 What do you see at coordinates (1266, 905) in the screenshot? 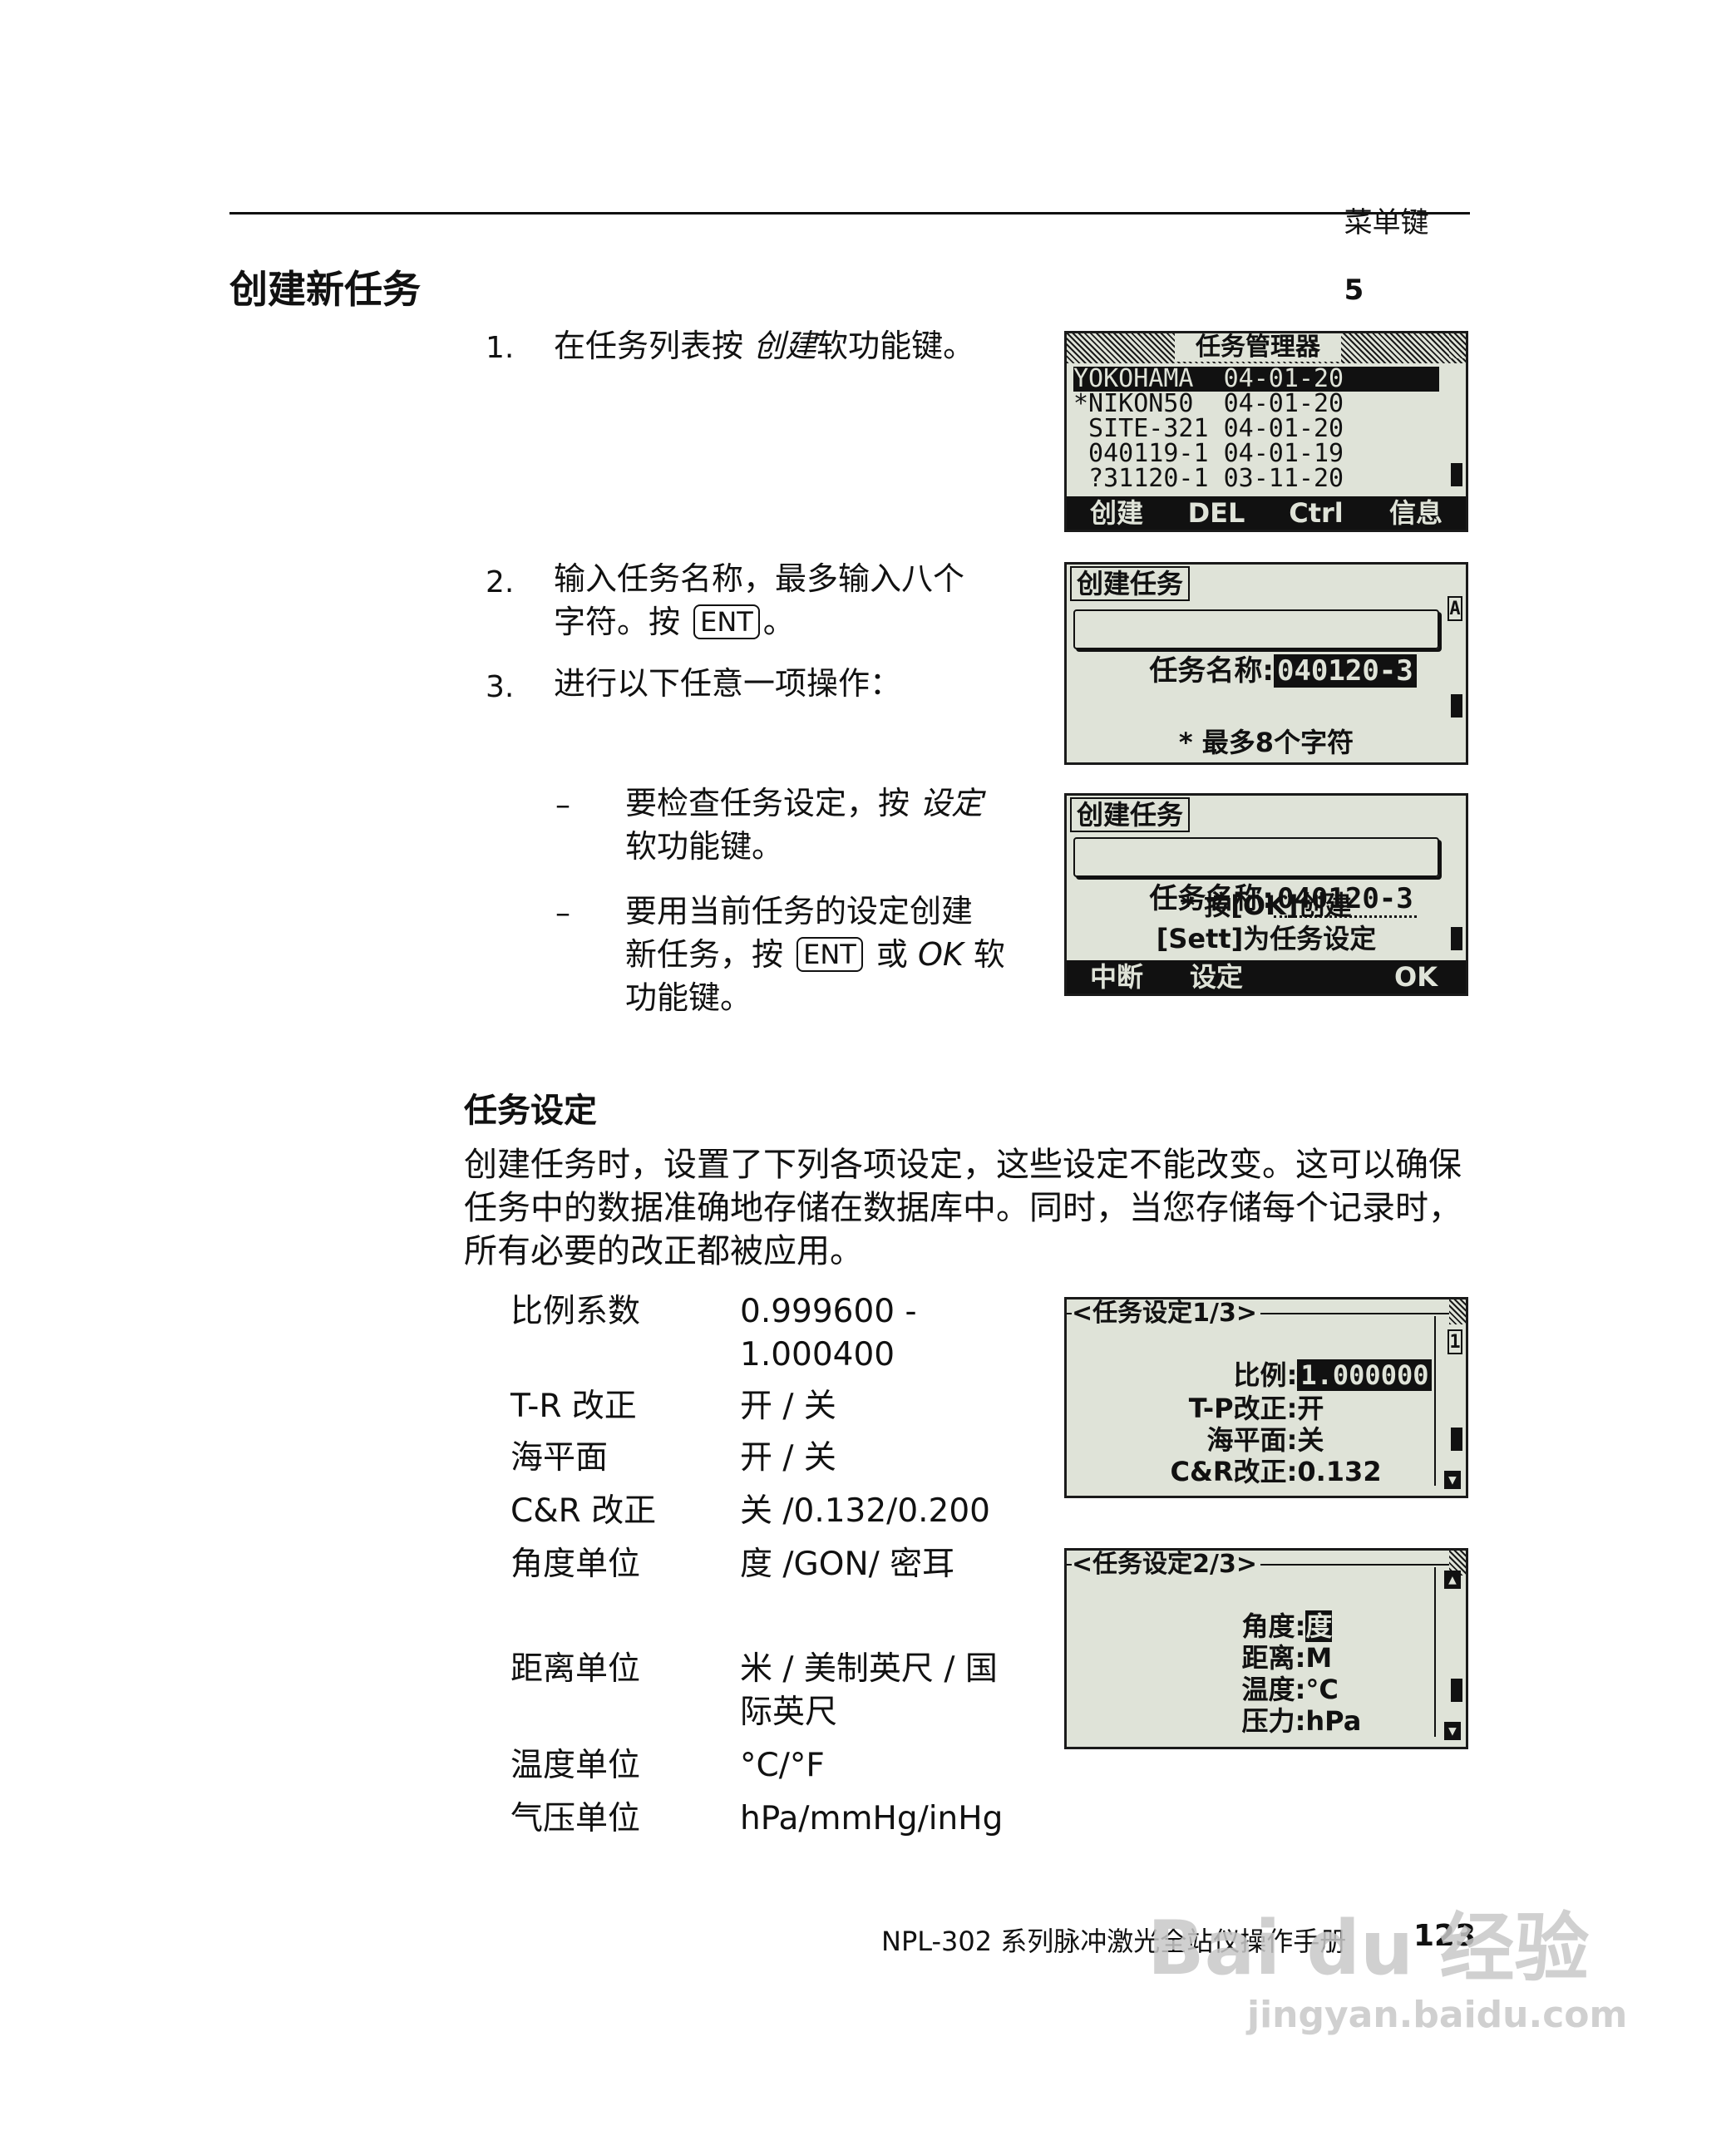
I see `lcd-msg-1: * 按[OK]创建` at bounding box center [1266, 905].